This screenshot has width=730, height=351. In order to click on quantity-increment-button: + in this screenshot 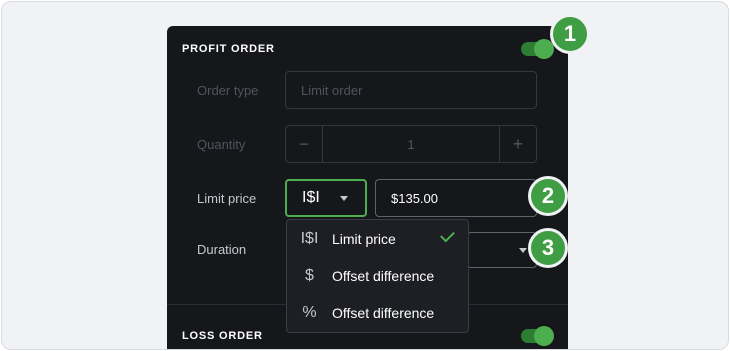, I will do `click(517, 144)`.